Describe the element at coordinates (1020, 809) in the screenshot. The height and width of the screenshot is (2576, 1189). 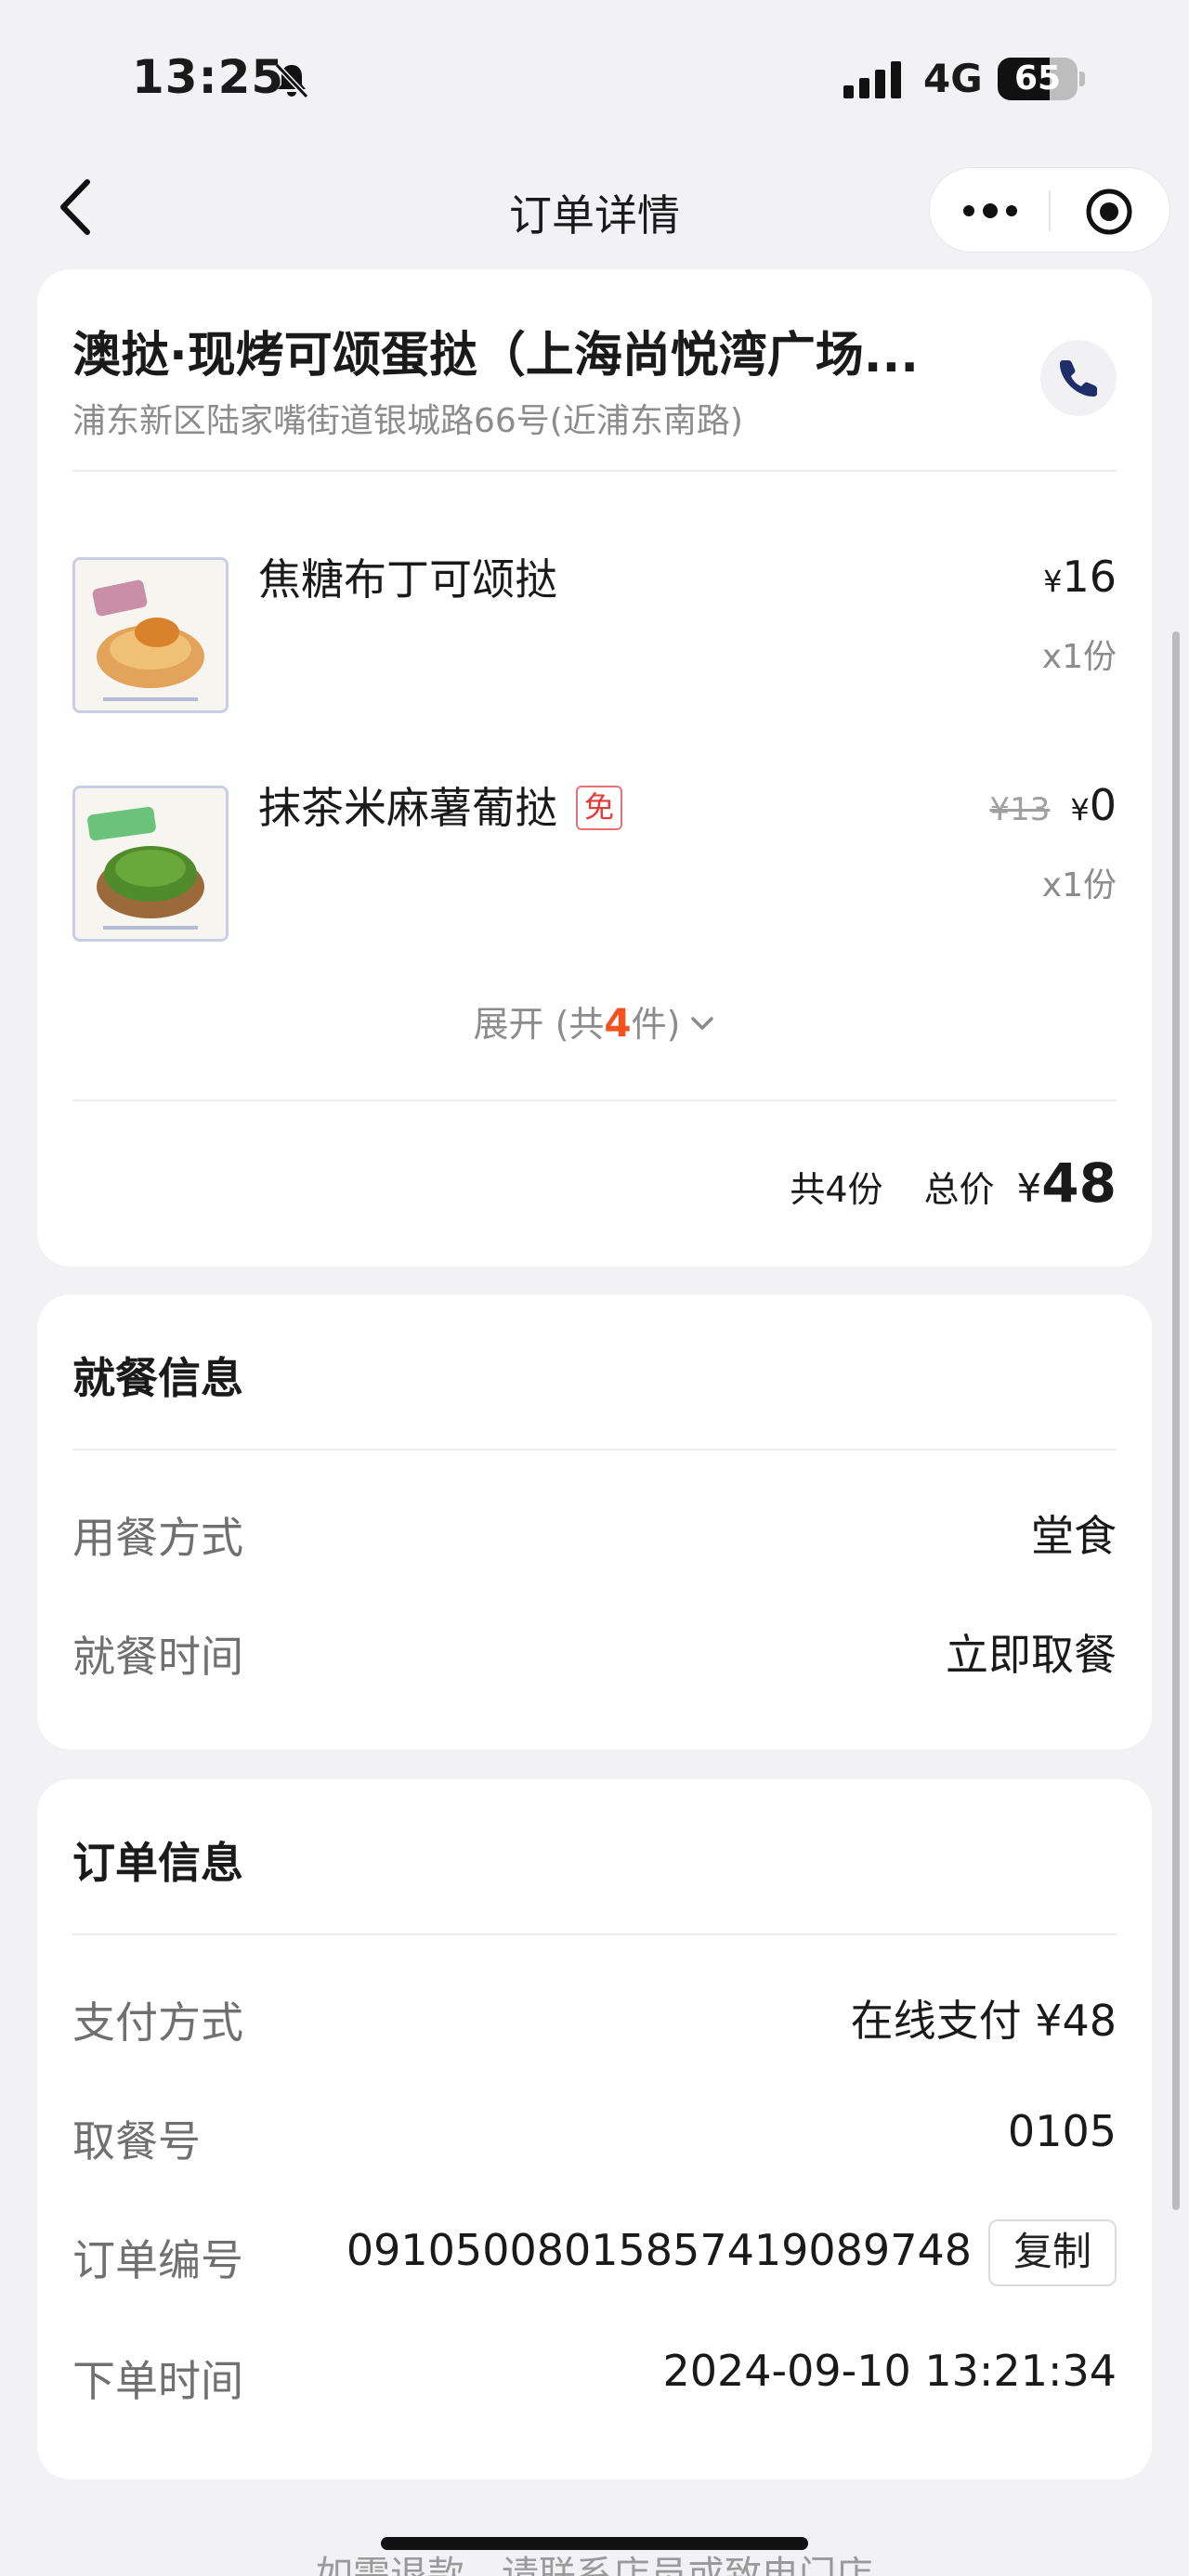
I see `original-price: ¥13` at that location.